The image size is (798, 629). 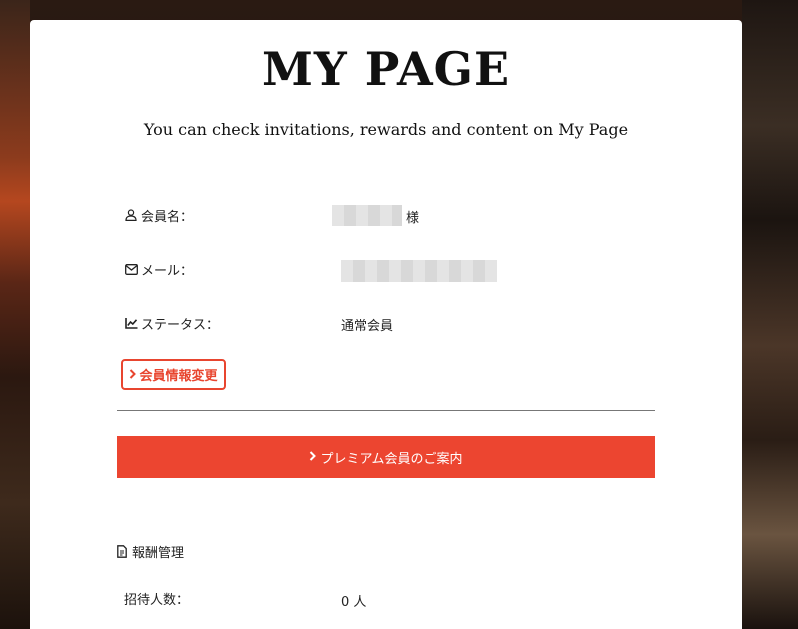 What do you see at coordinates (770, 314) in the screenshot?
I see `background-photo-right` at bounding box center [770, 314].